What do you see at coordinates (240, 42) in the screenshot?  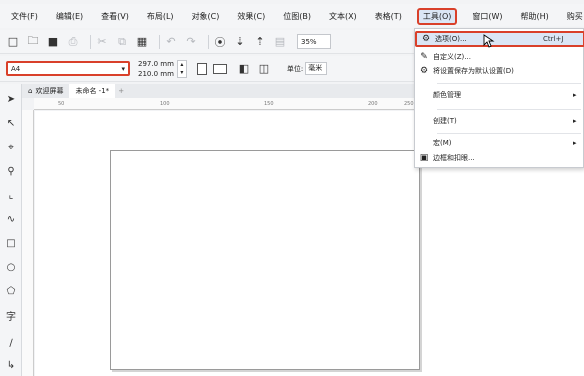 I see `import-icon: ⇣` at bounding box center [240, 42].